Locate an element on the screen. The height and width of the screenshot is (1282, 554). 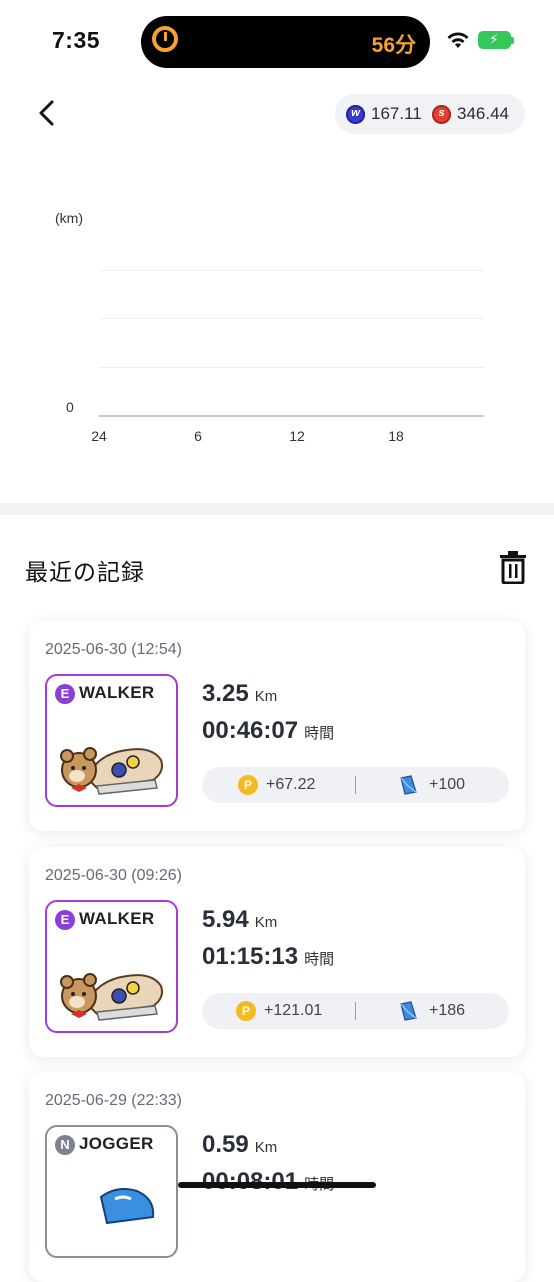
status-bar: 7:35 56分 ⚡ is located at coordinates (277, 42).